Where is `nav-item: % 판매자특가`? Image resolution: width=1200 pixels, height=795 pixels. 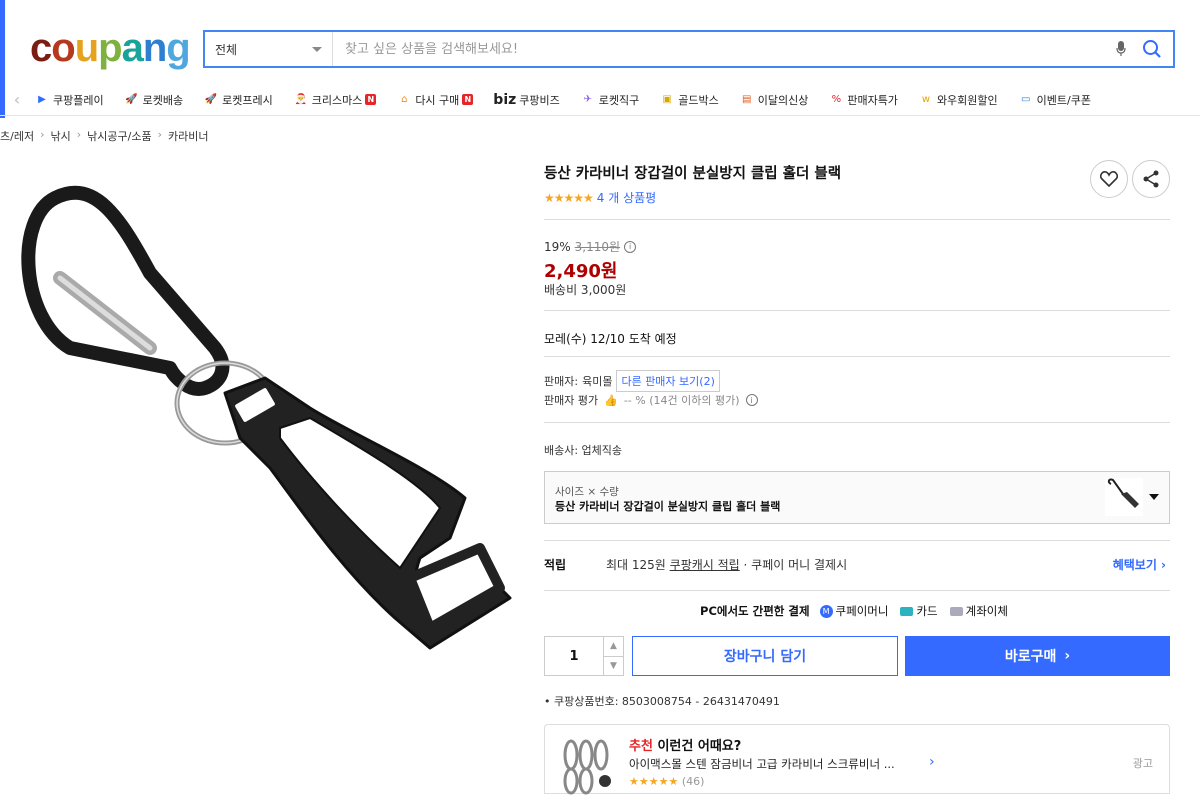
nav-item: % 판매자특가 is located at coordinates (863, 100).